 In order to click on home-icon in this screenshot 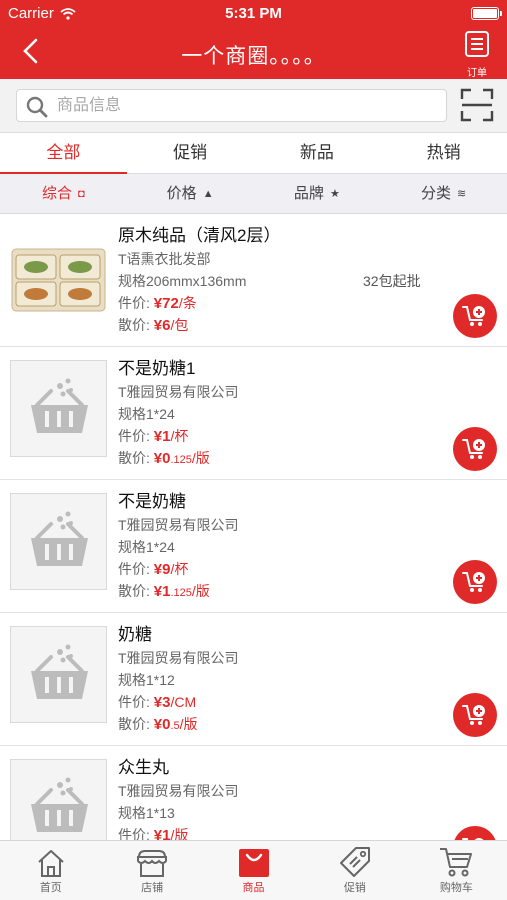, I will do `click(51, 863)`.